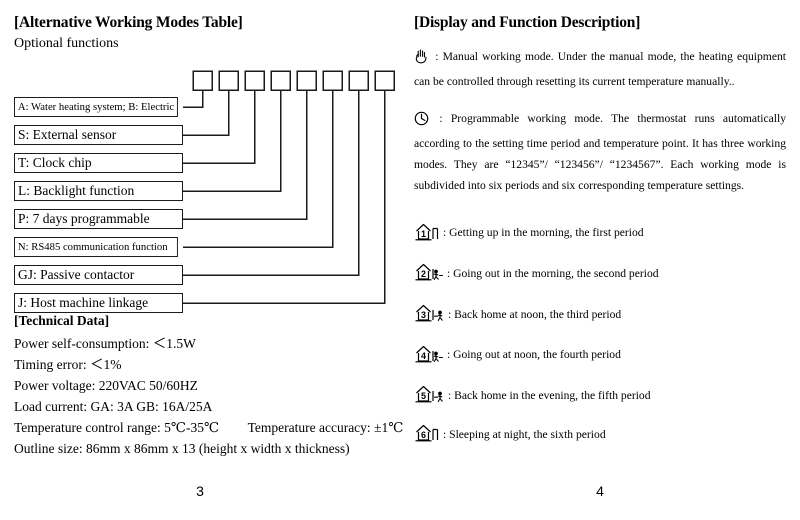  I want to click on hand-icon, so click(421, 59).